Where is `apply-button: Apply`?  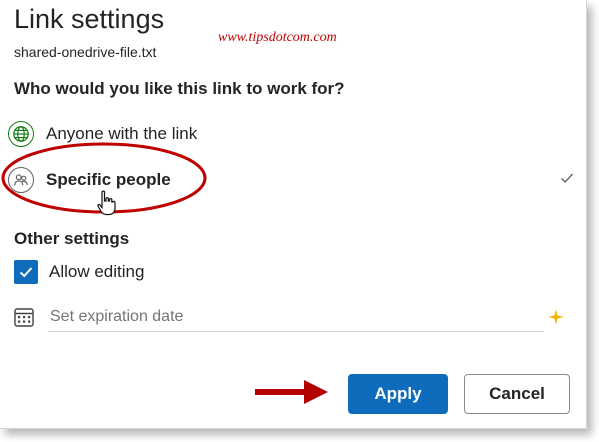
apply-button: Apply is located at coordinates (398, 394).